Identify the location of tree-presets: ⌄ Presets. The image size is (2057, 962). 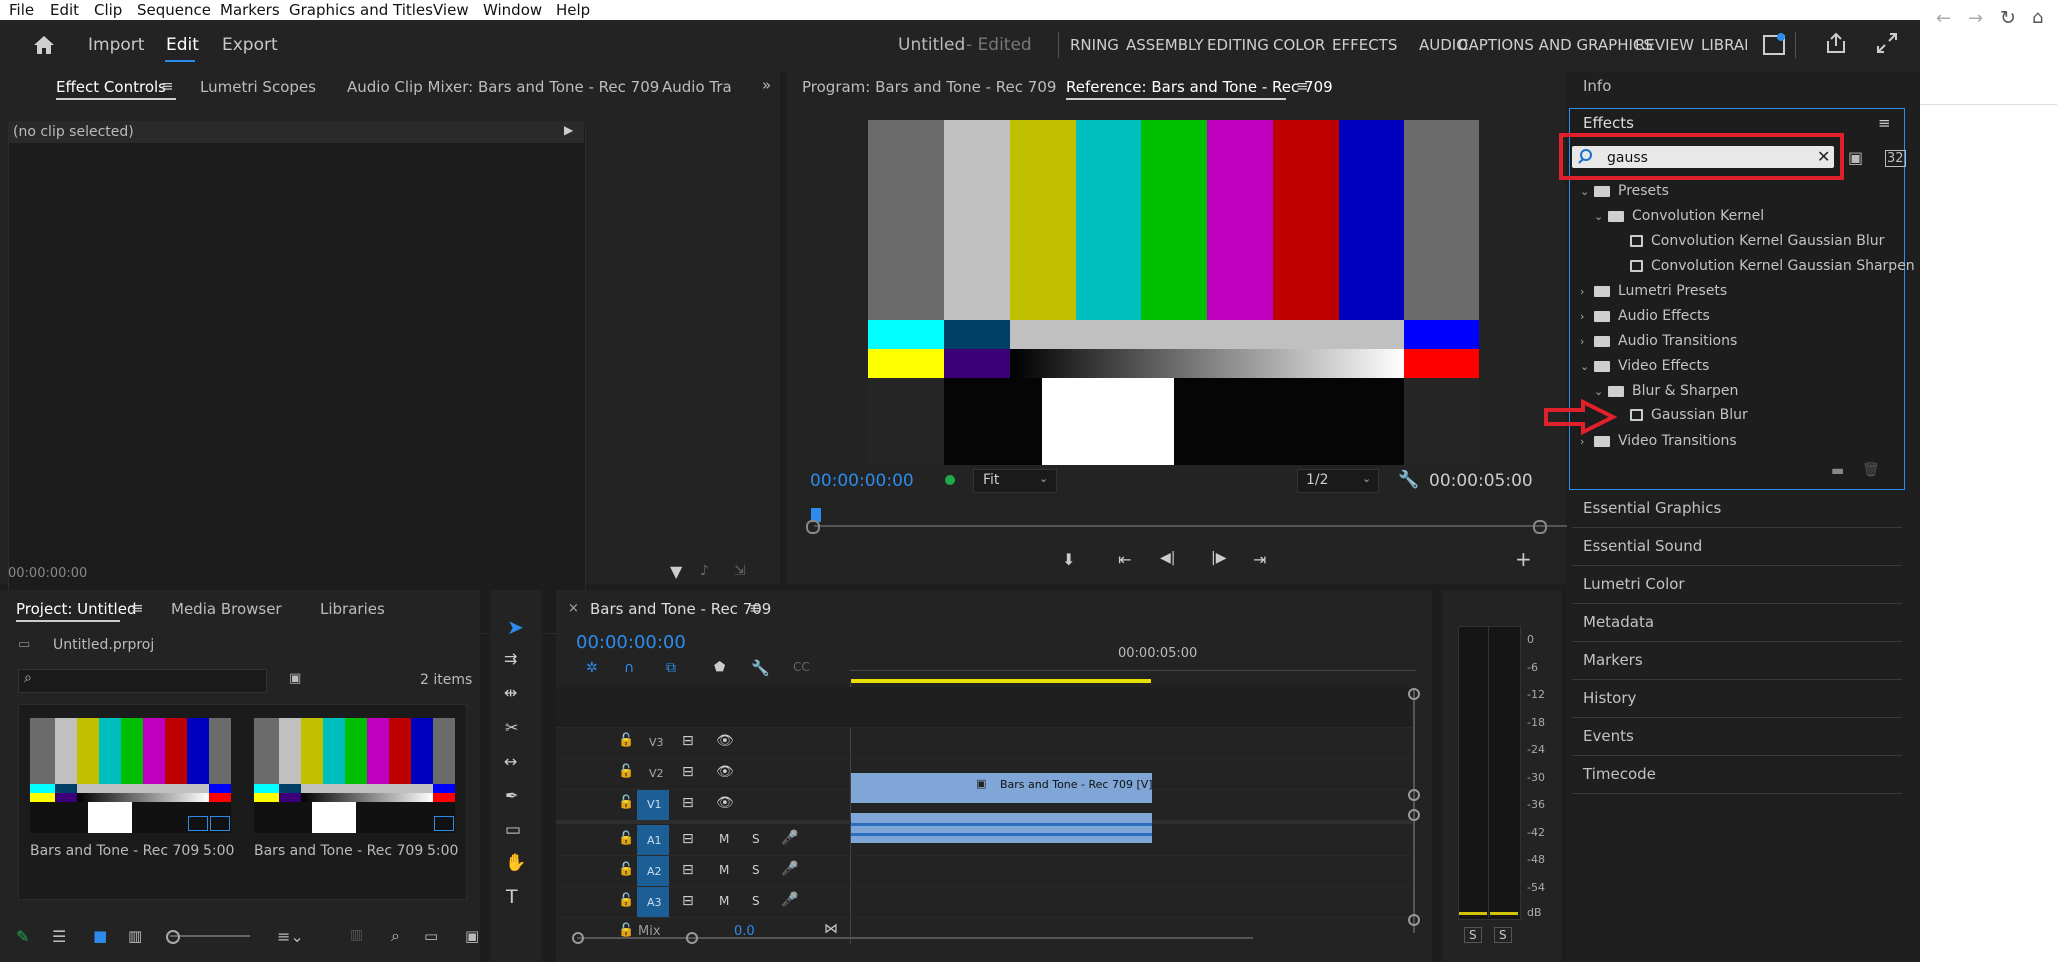
(1624, 191).